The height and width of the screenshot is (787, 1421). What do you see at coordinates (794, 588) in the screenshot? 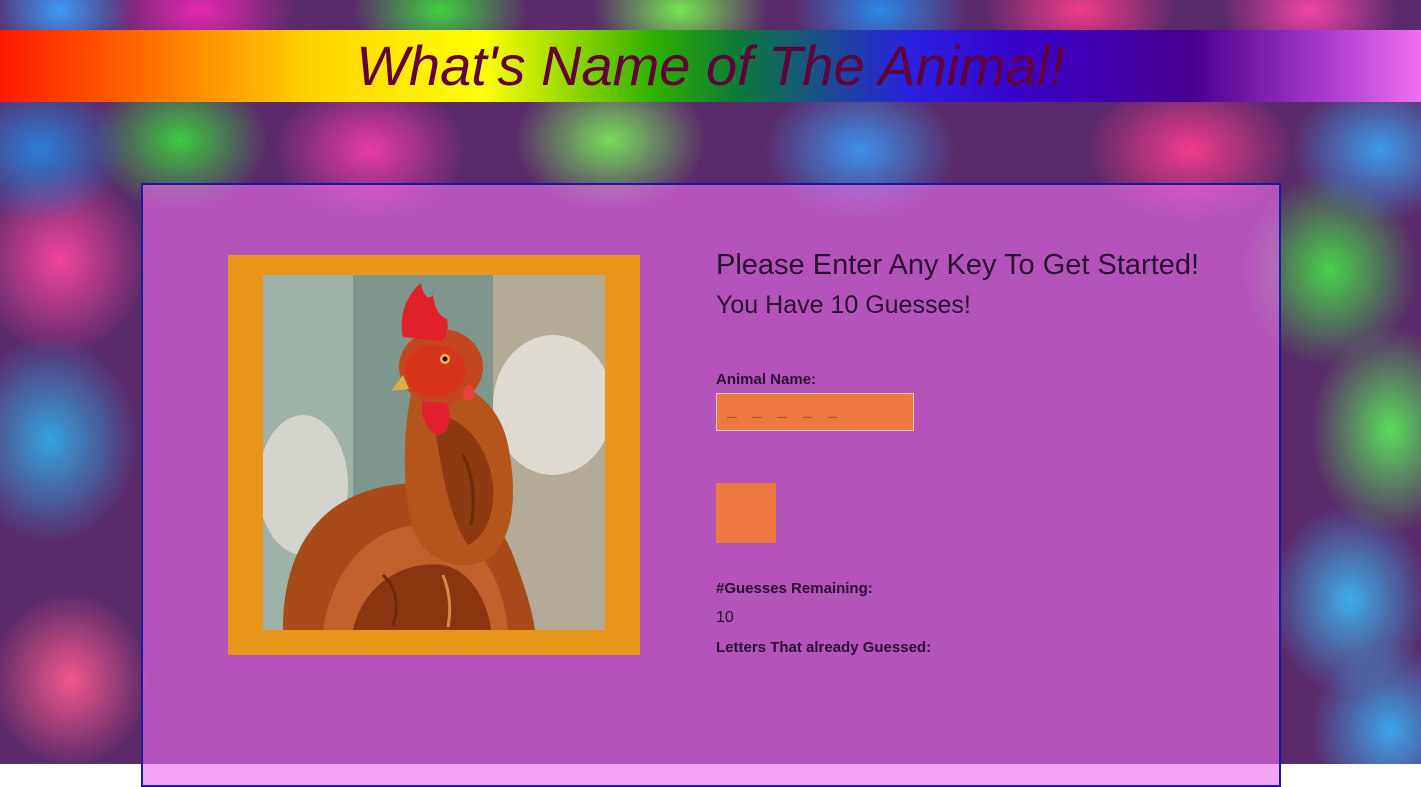
I see `guesses-remaining-label: #Guesses Remaining:` at bounding box center [794, 588].